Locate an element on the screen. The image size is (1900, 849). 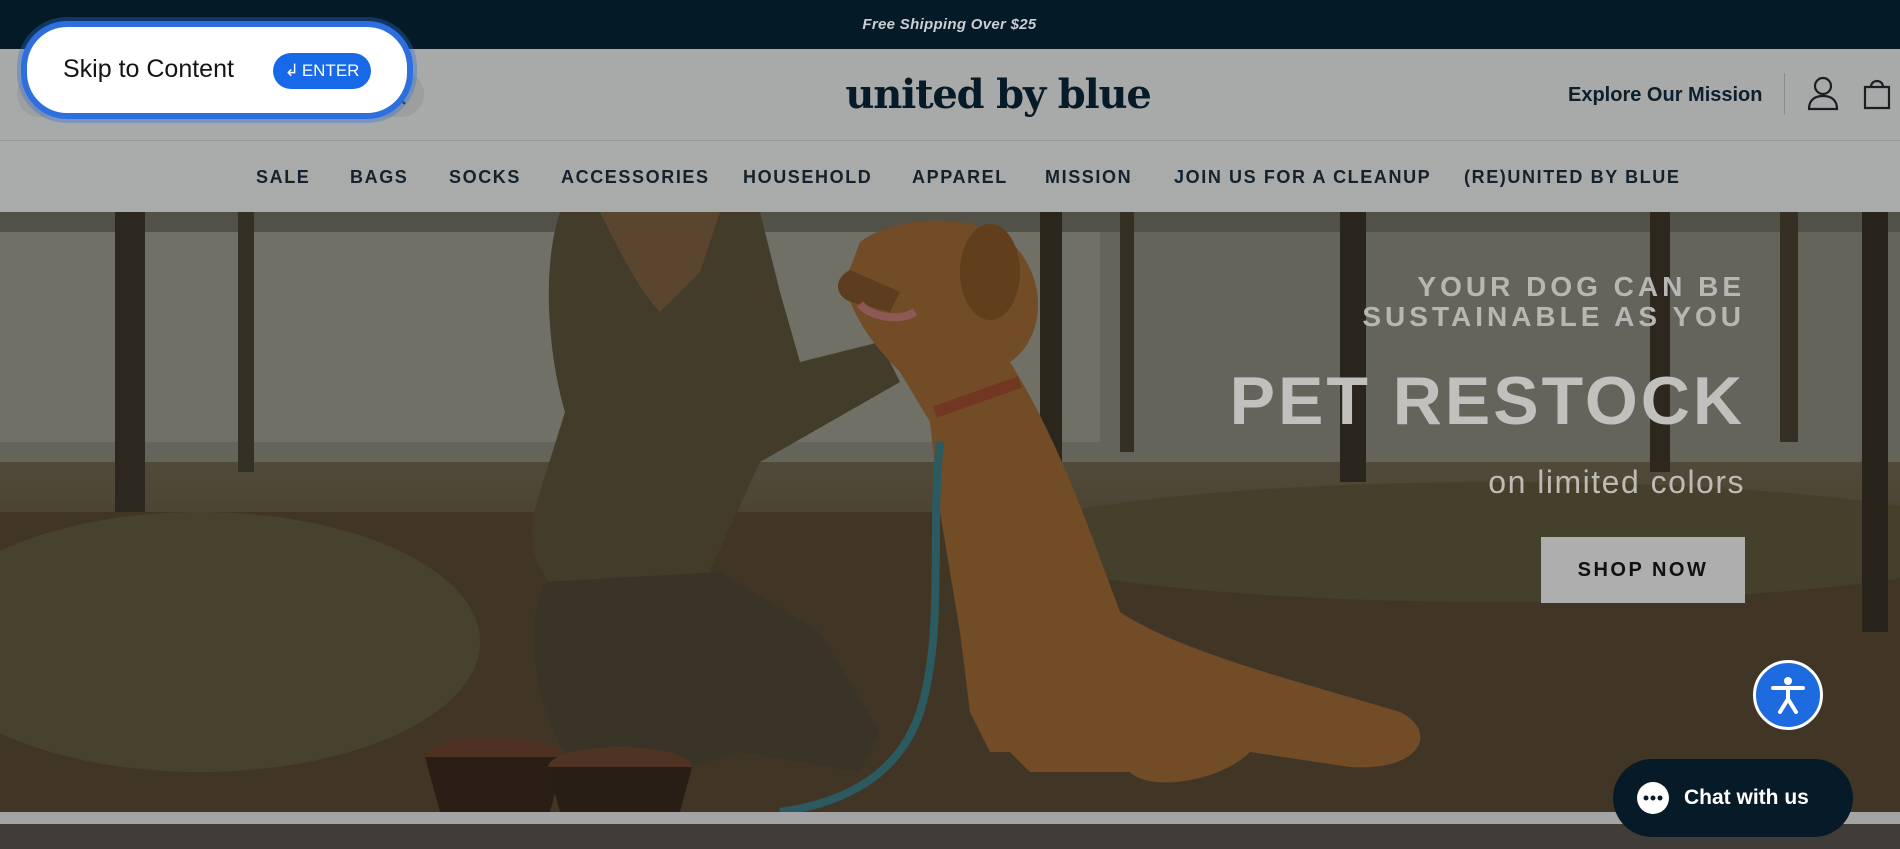
skip-to-content-link: Skip to Content ↲ ENTER is located at coordinates (217, 70).